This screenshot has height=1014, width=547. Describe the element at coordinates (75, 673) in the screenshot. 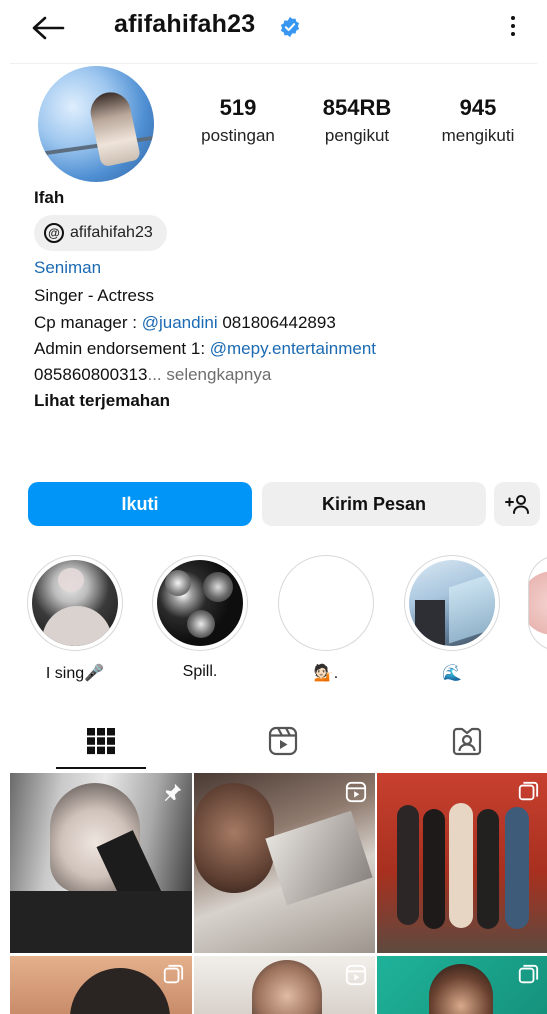

I see `highlight-label: I sing🎤` at that location.